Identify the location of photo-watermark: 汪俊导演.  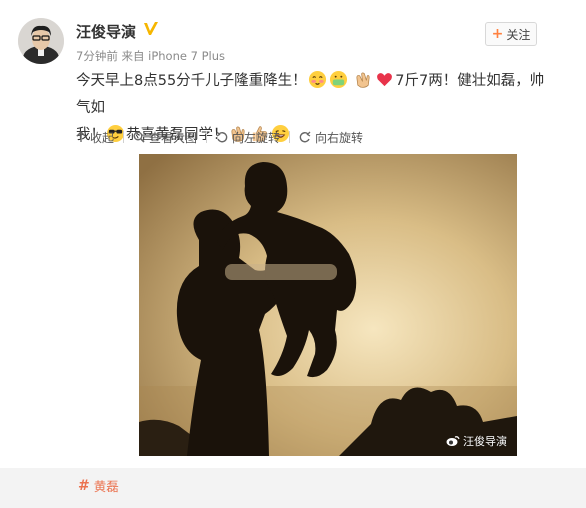
(476, 441).